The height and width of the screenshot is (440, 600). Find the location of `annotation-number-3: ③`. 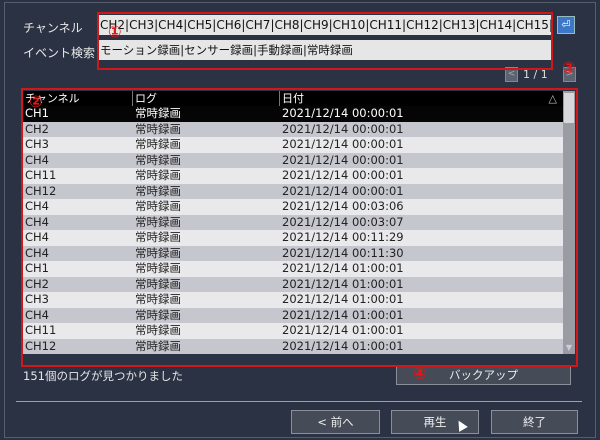

annotation-number-3: ③ is located at coordinates (569, 67).